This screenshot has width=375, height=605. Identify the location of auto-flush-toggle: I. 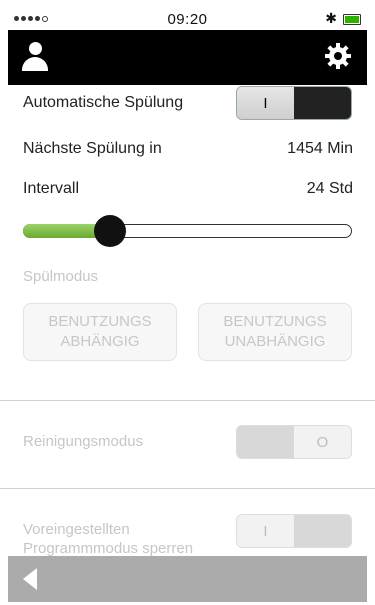
(294, 103).